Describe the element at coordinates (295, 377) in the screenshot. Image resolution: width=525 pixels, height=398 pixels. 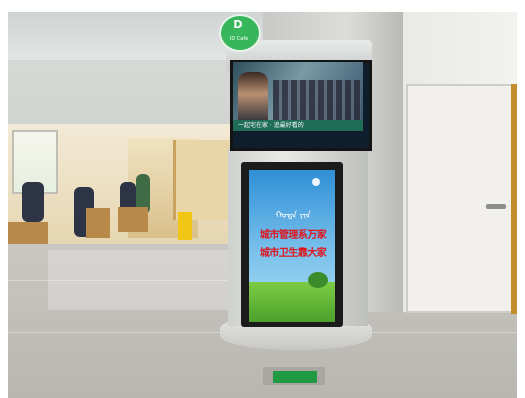
I see `floor-sticker` at that location.